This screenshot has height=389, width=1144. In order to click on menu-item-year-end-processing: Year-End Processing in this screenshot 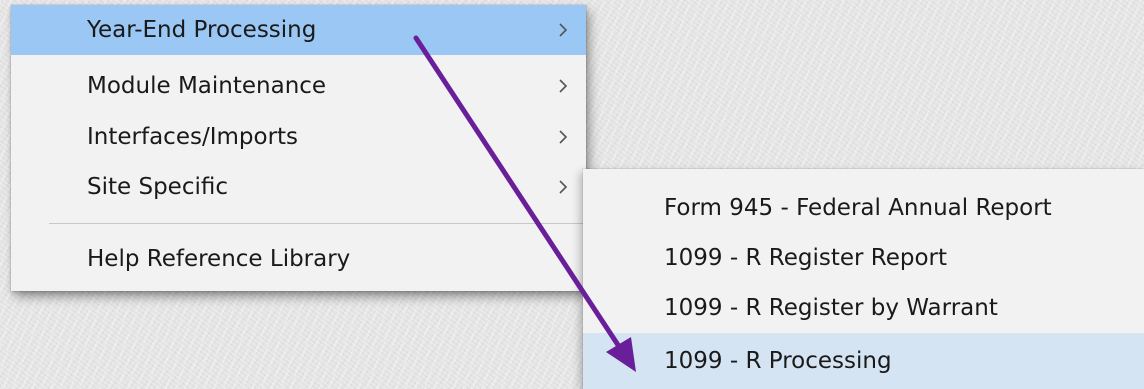, I will do `click(298, 30)`.